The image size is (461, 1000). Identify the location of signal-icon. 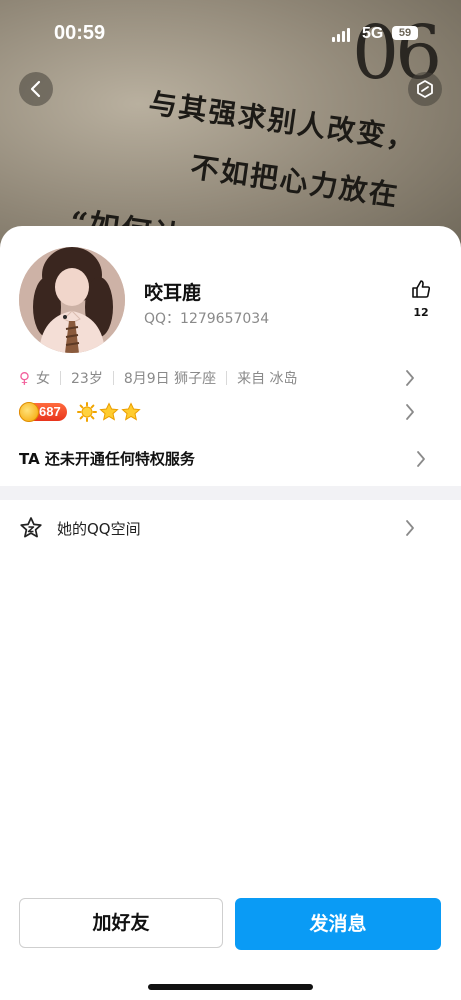
(341, 35).